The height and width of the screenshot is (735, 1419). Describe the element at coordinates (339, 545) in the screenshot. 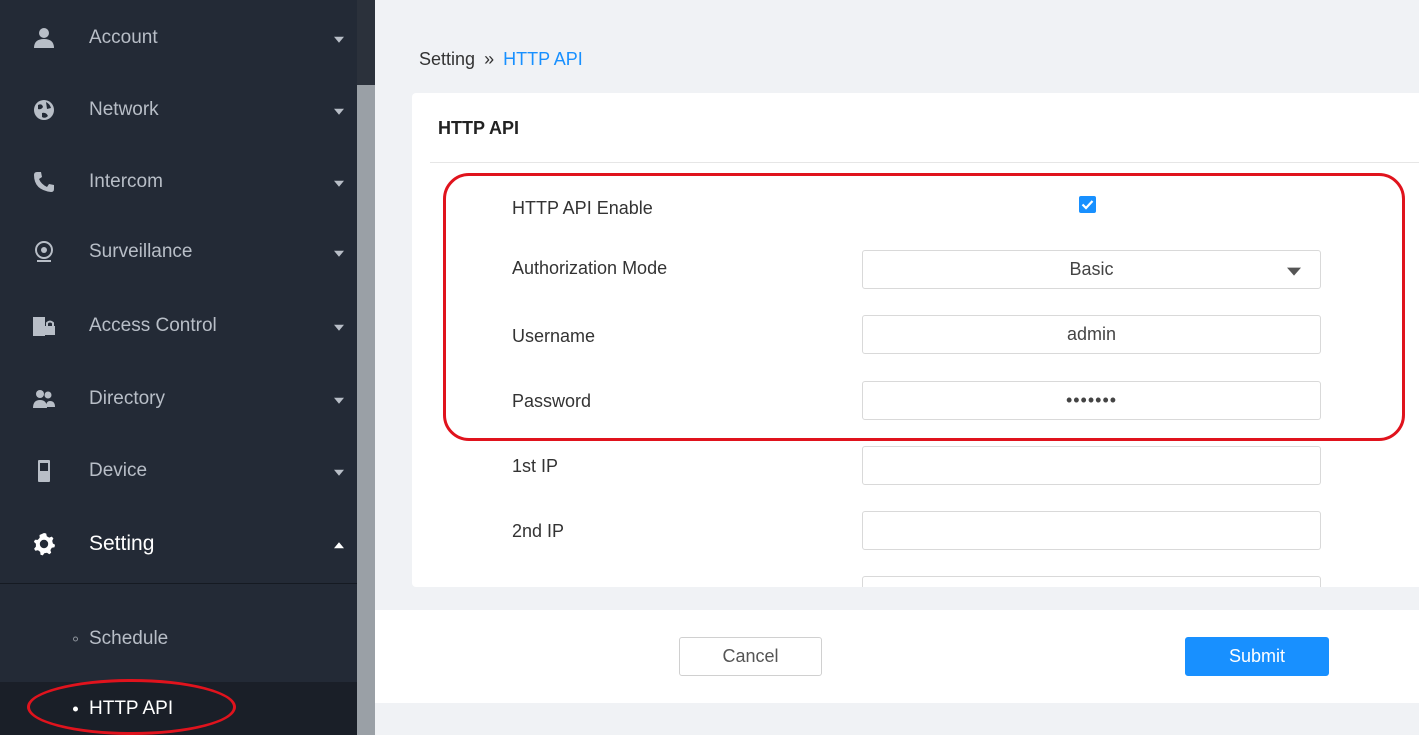

I see `chevron-up-icon` at that location.